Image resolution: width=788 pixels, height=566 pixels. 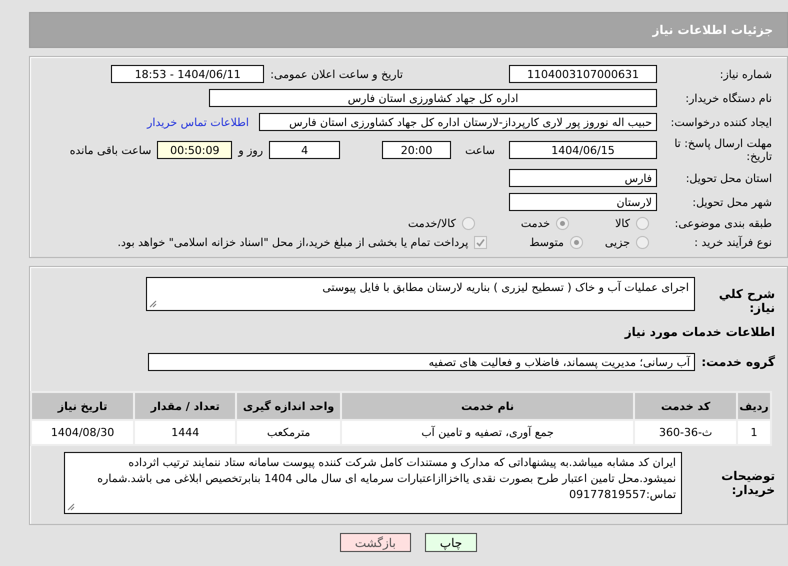 What do you see at coordinates (748, 483) in the screenshot?
I see `field-label: توضیحات خریدار:` at bounding box center [748, 483].